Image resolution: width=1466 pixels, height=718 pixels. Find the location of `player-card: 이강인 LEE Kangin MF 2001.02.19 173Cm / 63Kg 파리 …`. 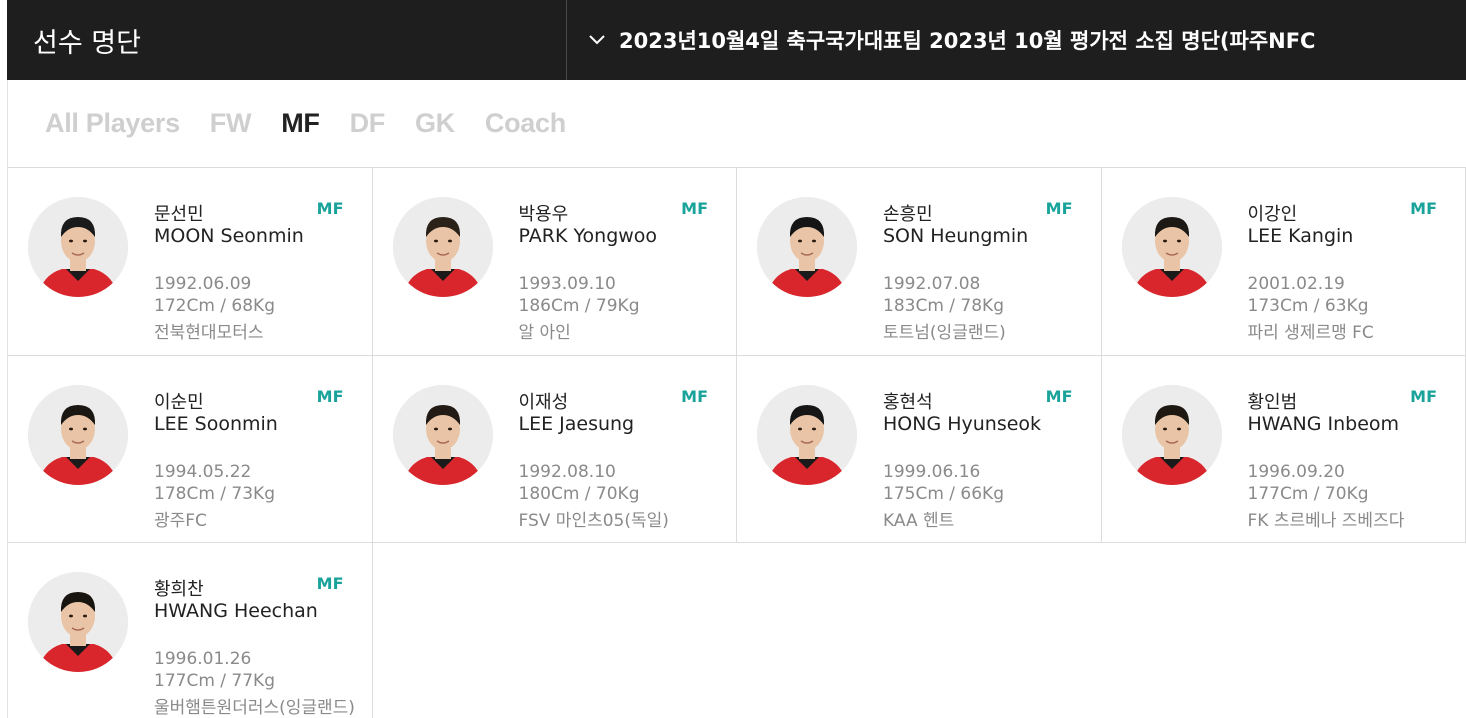

player-card: 이강인 LEE Kangin MF 2001.02.19 173Cm / 63Kg 파리 … is located at coordinates (1284, 261).